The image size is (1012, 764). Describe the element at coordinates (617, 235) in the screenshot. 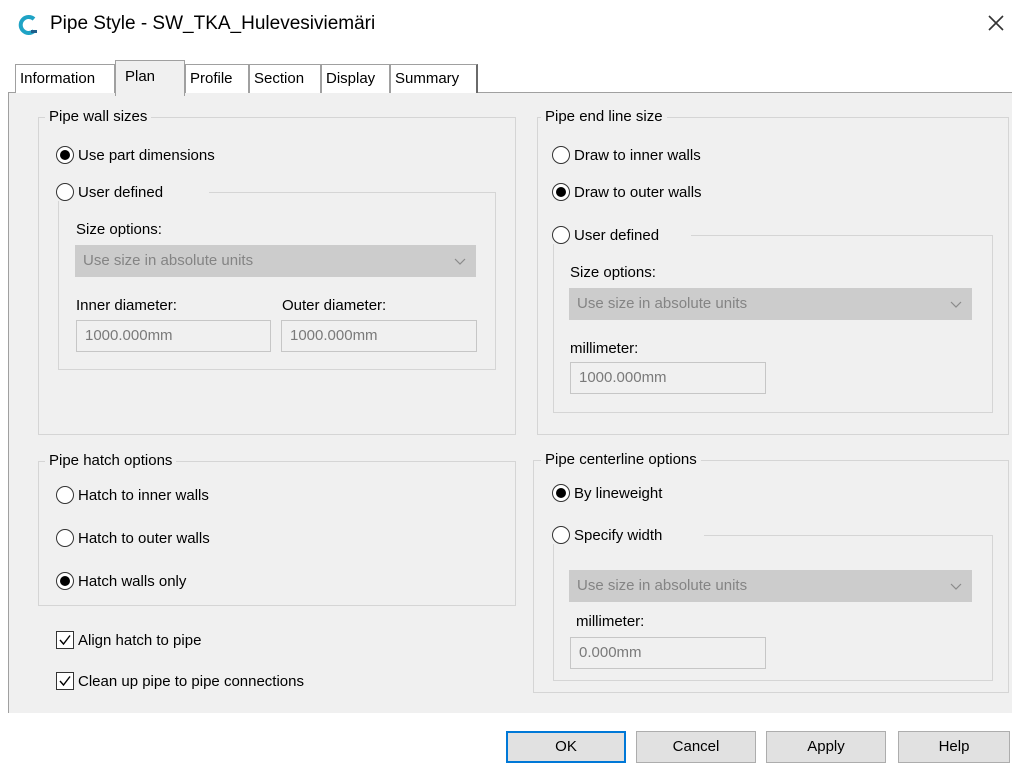

I see `endline-user-defined-label: User defined` at that location.